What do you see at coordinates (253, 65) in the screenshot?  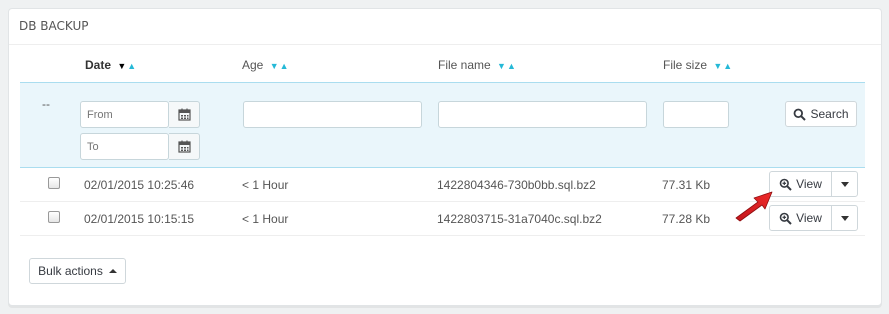 I see `column-header-age-label: Age` at bounding box center [253, 65].